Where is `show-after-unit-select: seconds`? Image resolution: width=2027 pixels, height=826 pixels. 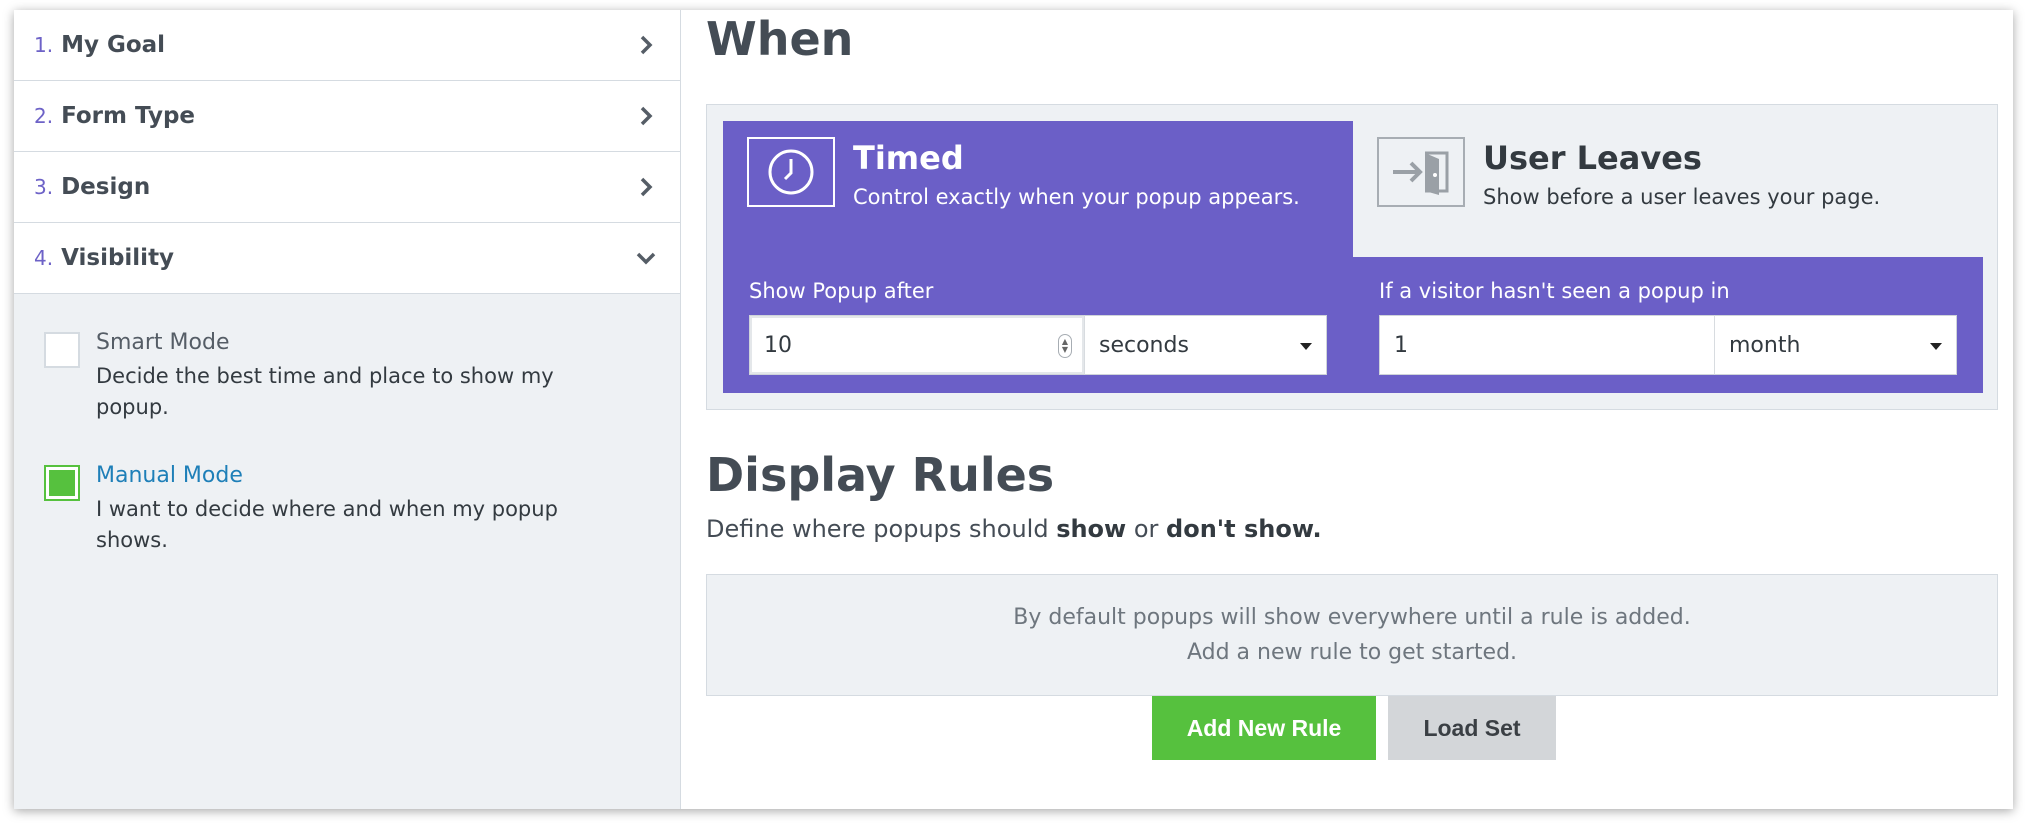 show-after-unit-select: seconds is located at coordinates (1206, 345).